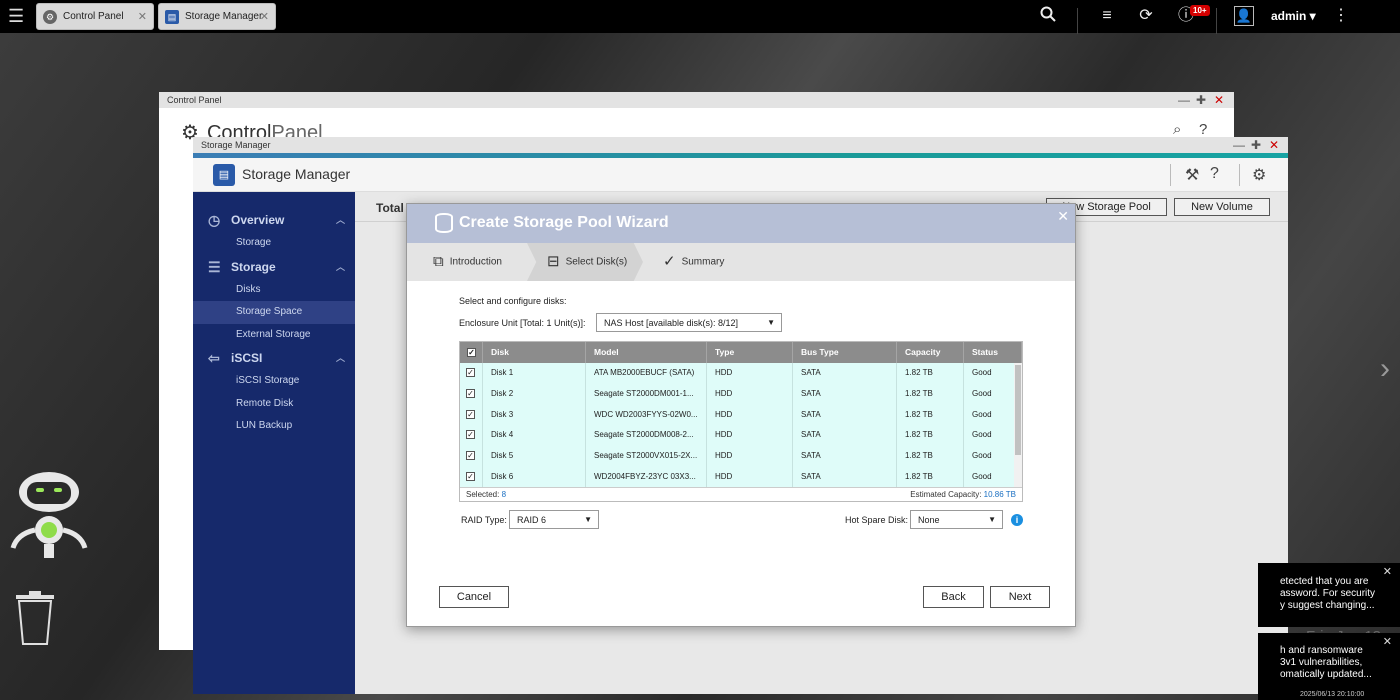 Image resolution: width=1400 pixels, height=700 pixels. I want to click on disk-icon: ⊟, so click(553, 261).